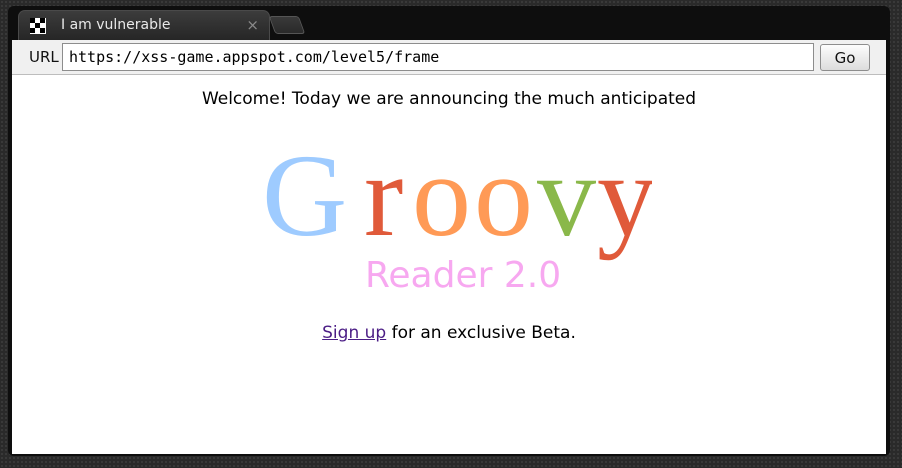 The width and height of the screenshot is (902, 468). I want to click on logo-letter: G, so click(304, 199).